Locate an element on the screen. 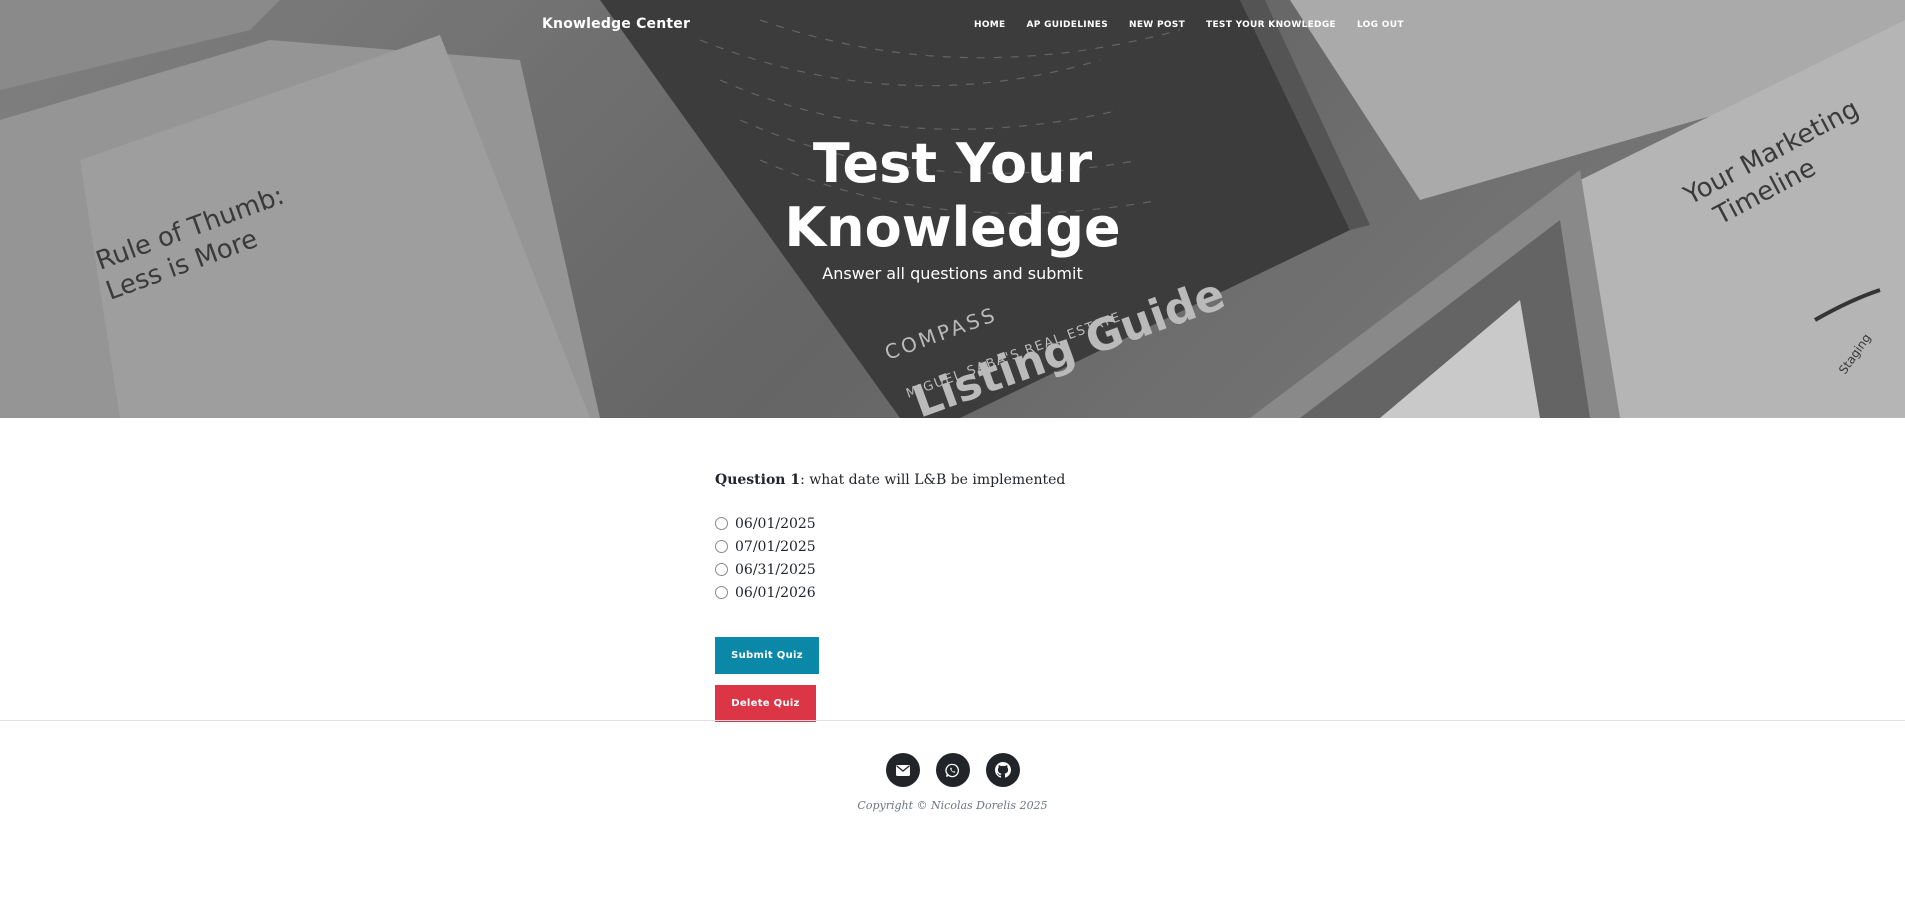 The image size is (1905, 904). social-links is located at coordinates (952, 770).